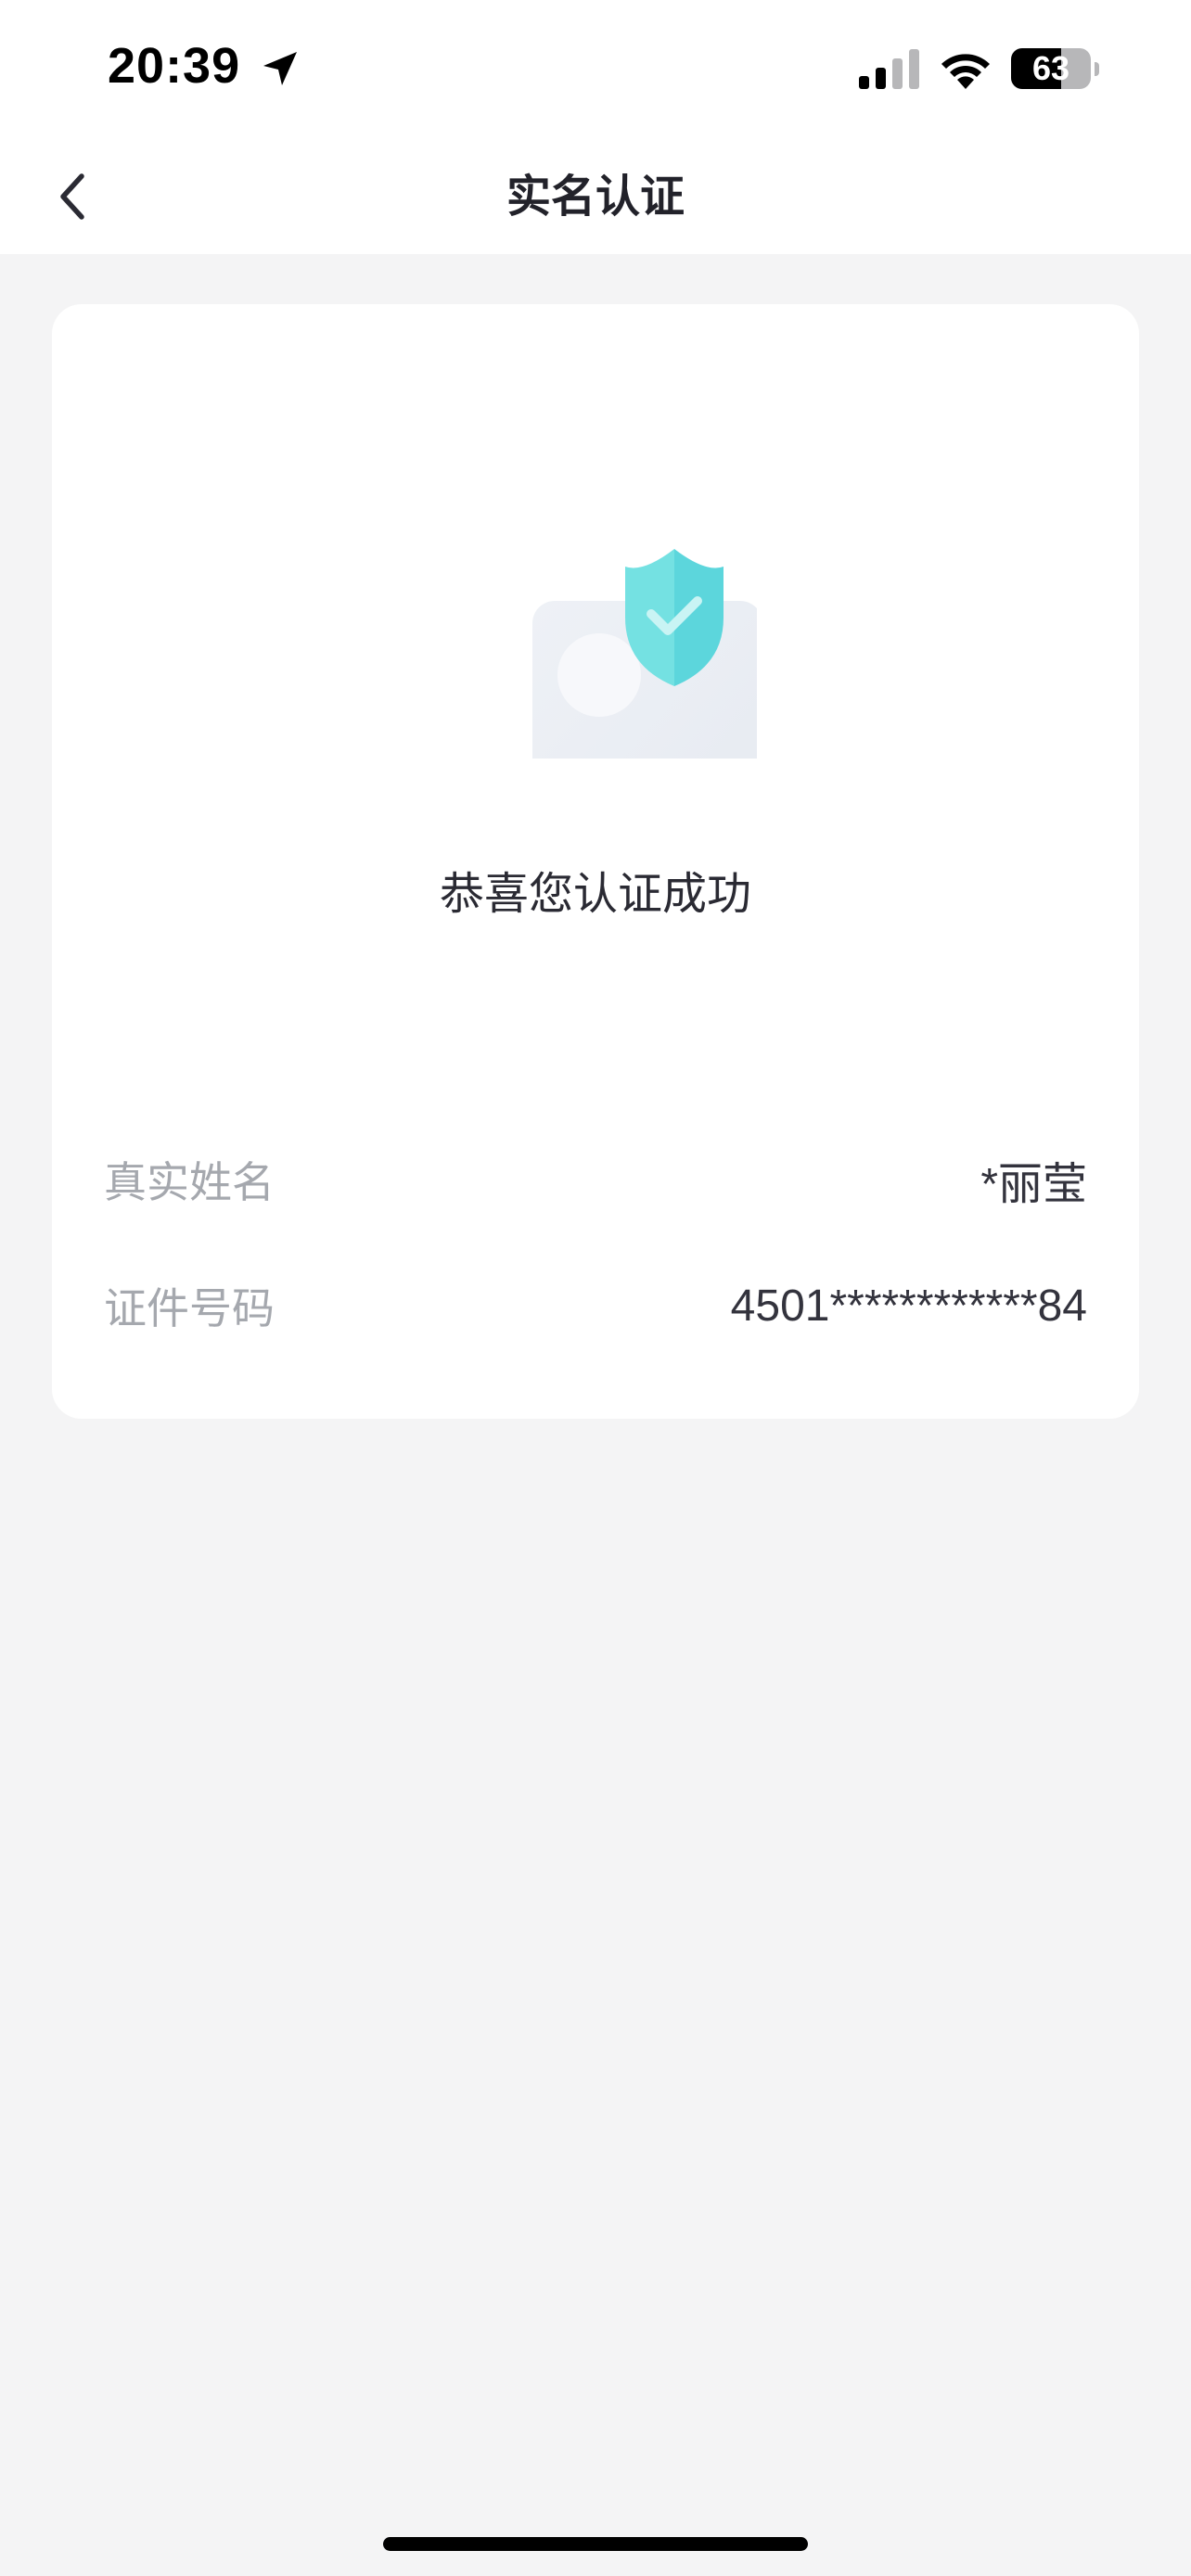  I want to click on real-name-value: *丽莹, so click(1033, 1184).